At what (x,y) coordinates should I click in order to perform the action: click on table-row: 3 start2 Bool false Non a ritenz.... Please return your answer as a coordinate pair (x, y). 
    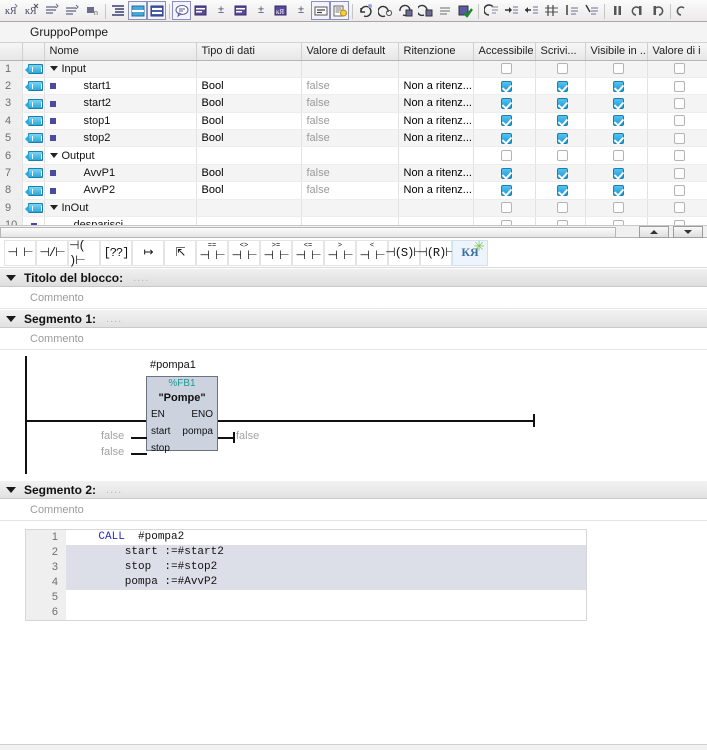
    Looking at the image, I should click on (353, 103).